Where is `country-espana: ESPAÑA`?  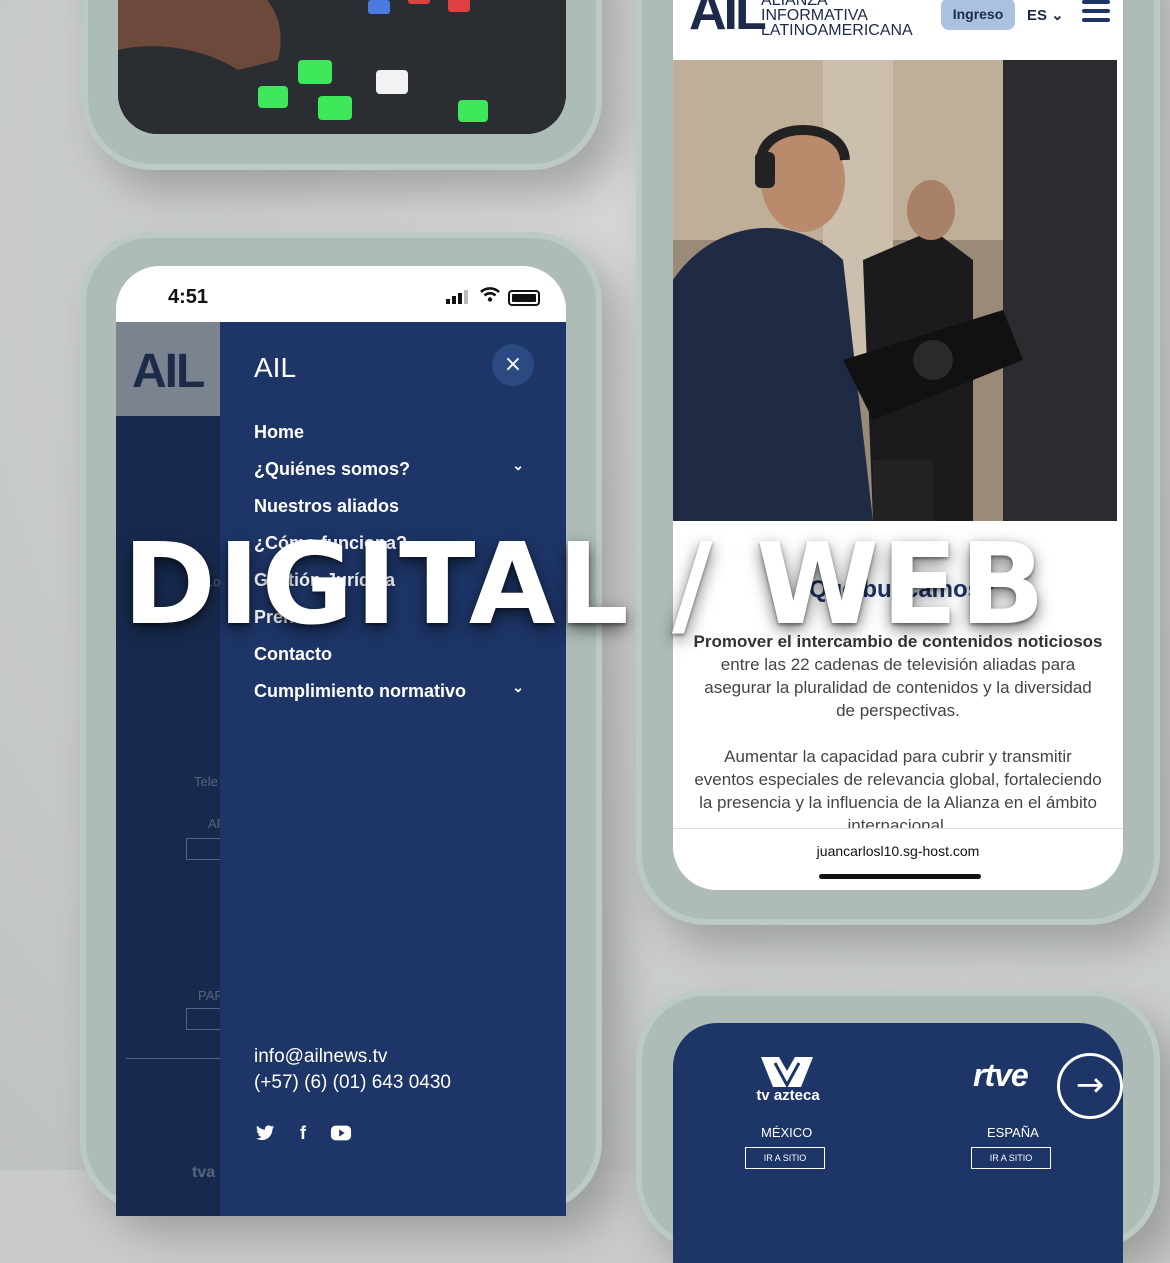 country-espana: ESPAÑA is located at coordinates (1013, 1132).